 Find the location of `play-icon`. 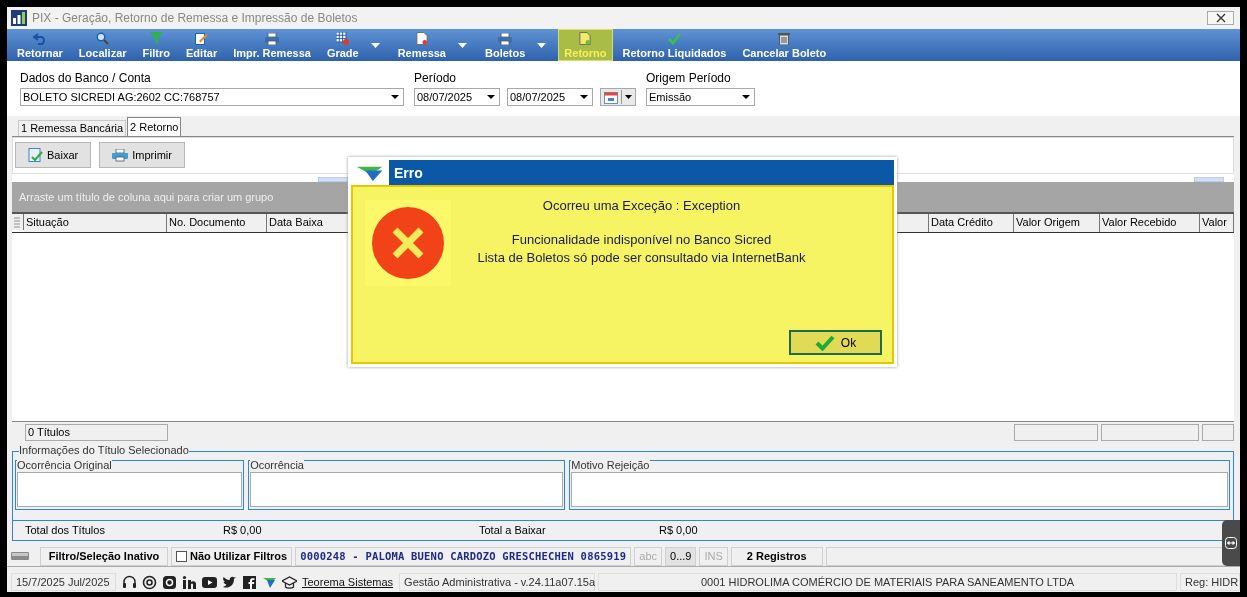

play-icon is located at coordinates (209, 582).